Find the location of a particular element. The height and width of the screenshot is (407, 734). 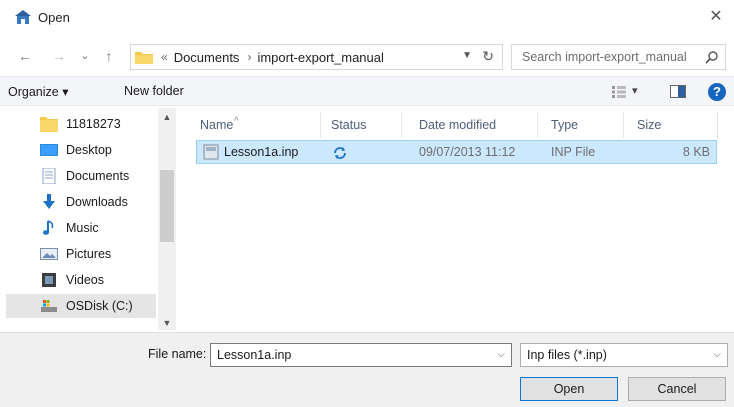

drive-icon is located at coordinates (49, 306).